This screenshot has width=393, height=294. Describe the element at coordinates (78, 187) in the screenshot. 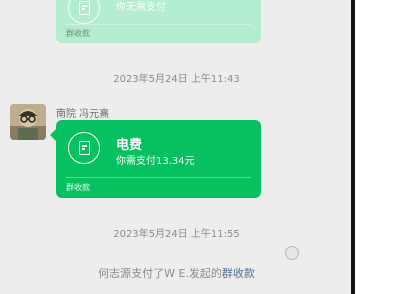

I see `payment-card-footer: 群收款` at that location.